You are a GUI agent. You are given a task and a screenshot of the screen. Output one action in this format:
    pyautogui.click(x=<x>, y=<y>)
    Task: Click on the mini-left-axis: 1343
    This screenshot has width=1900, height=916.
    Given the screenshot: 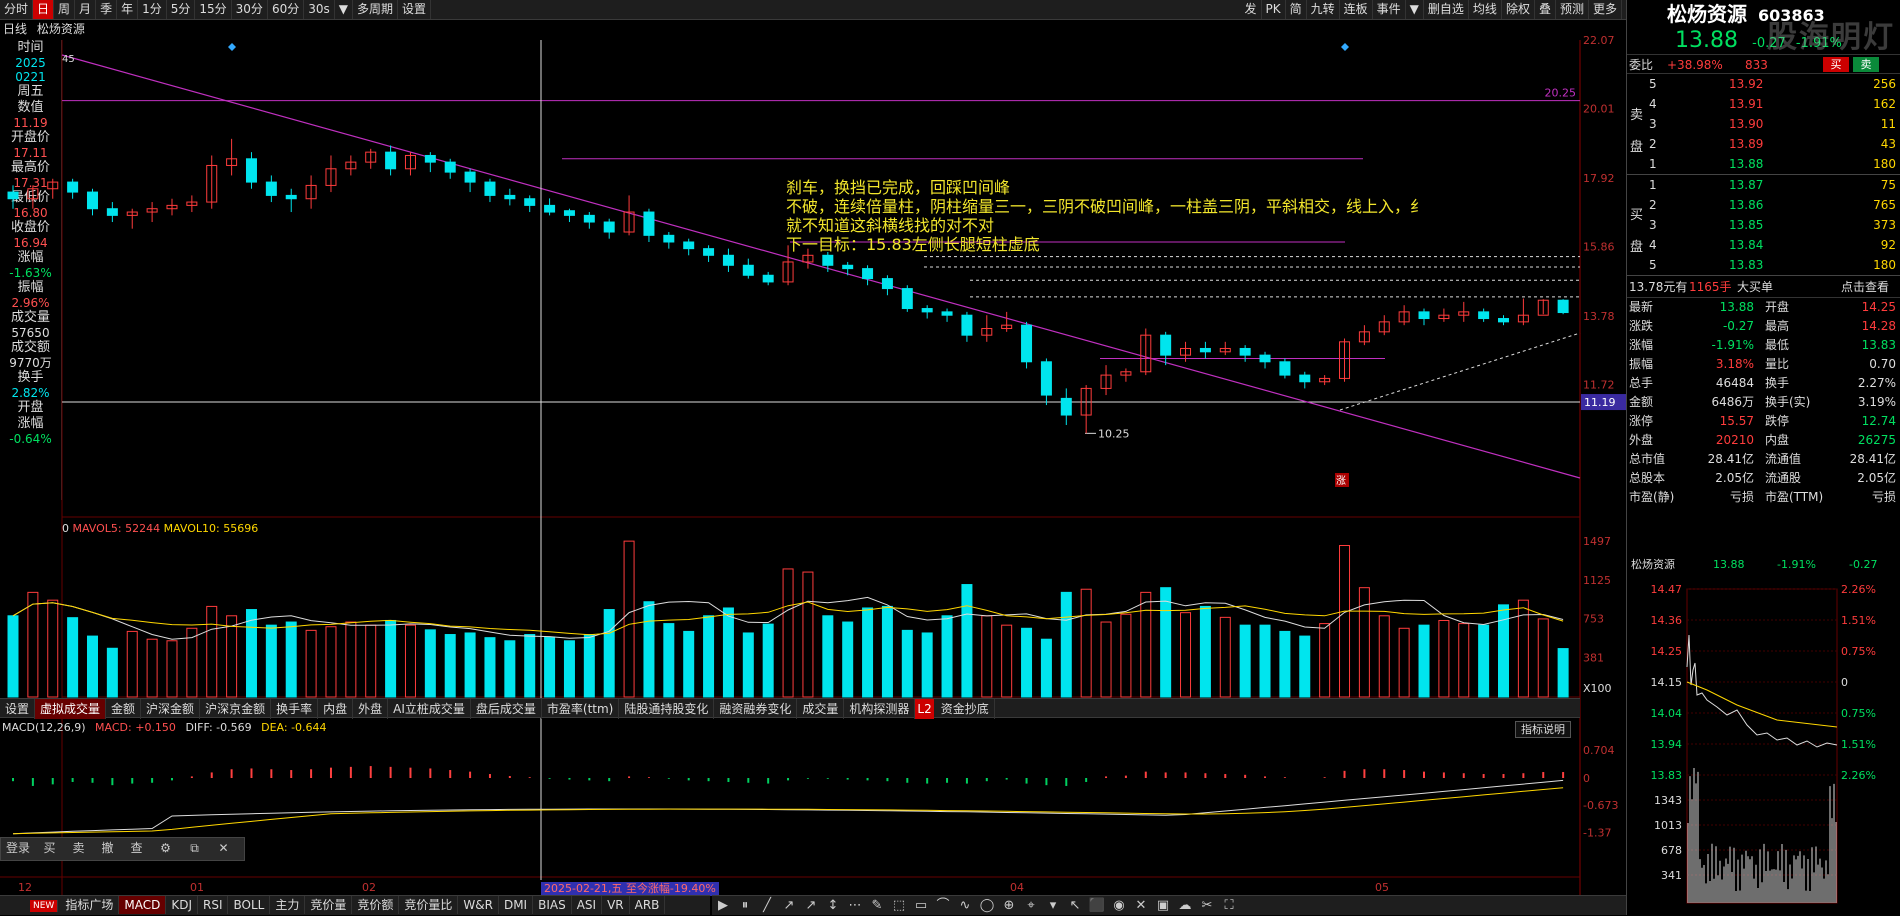 What is the action you would take?
    pyautogui.click(x=1668, y=800)
    